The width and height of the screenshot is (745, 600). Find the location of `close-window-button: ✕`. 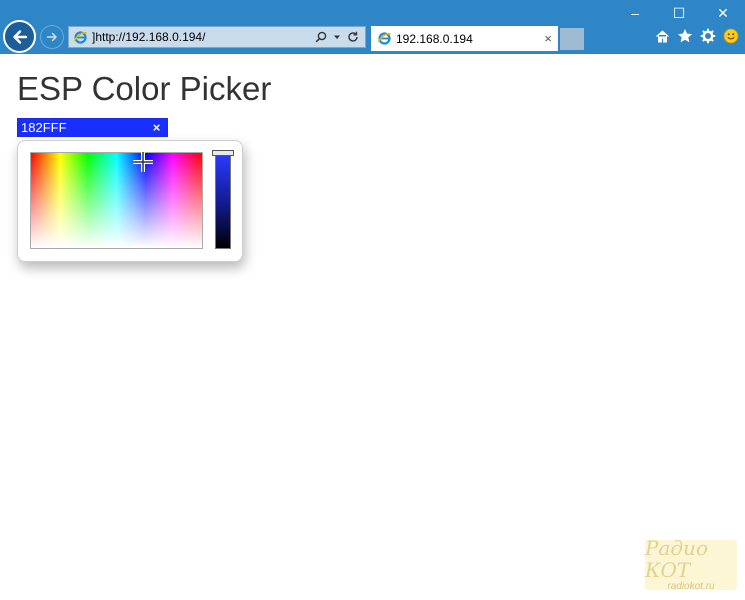

close-window-button: ✕ is located at coordinates (723, 13).